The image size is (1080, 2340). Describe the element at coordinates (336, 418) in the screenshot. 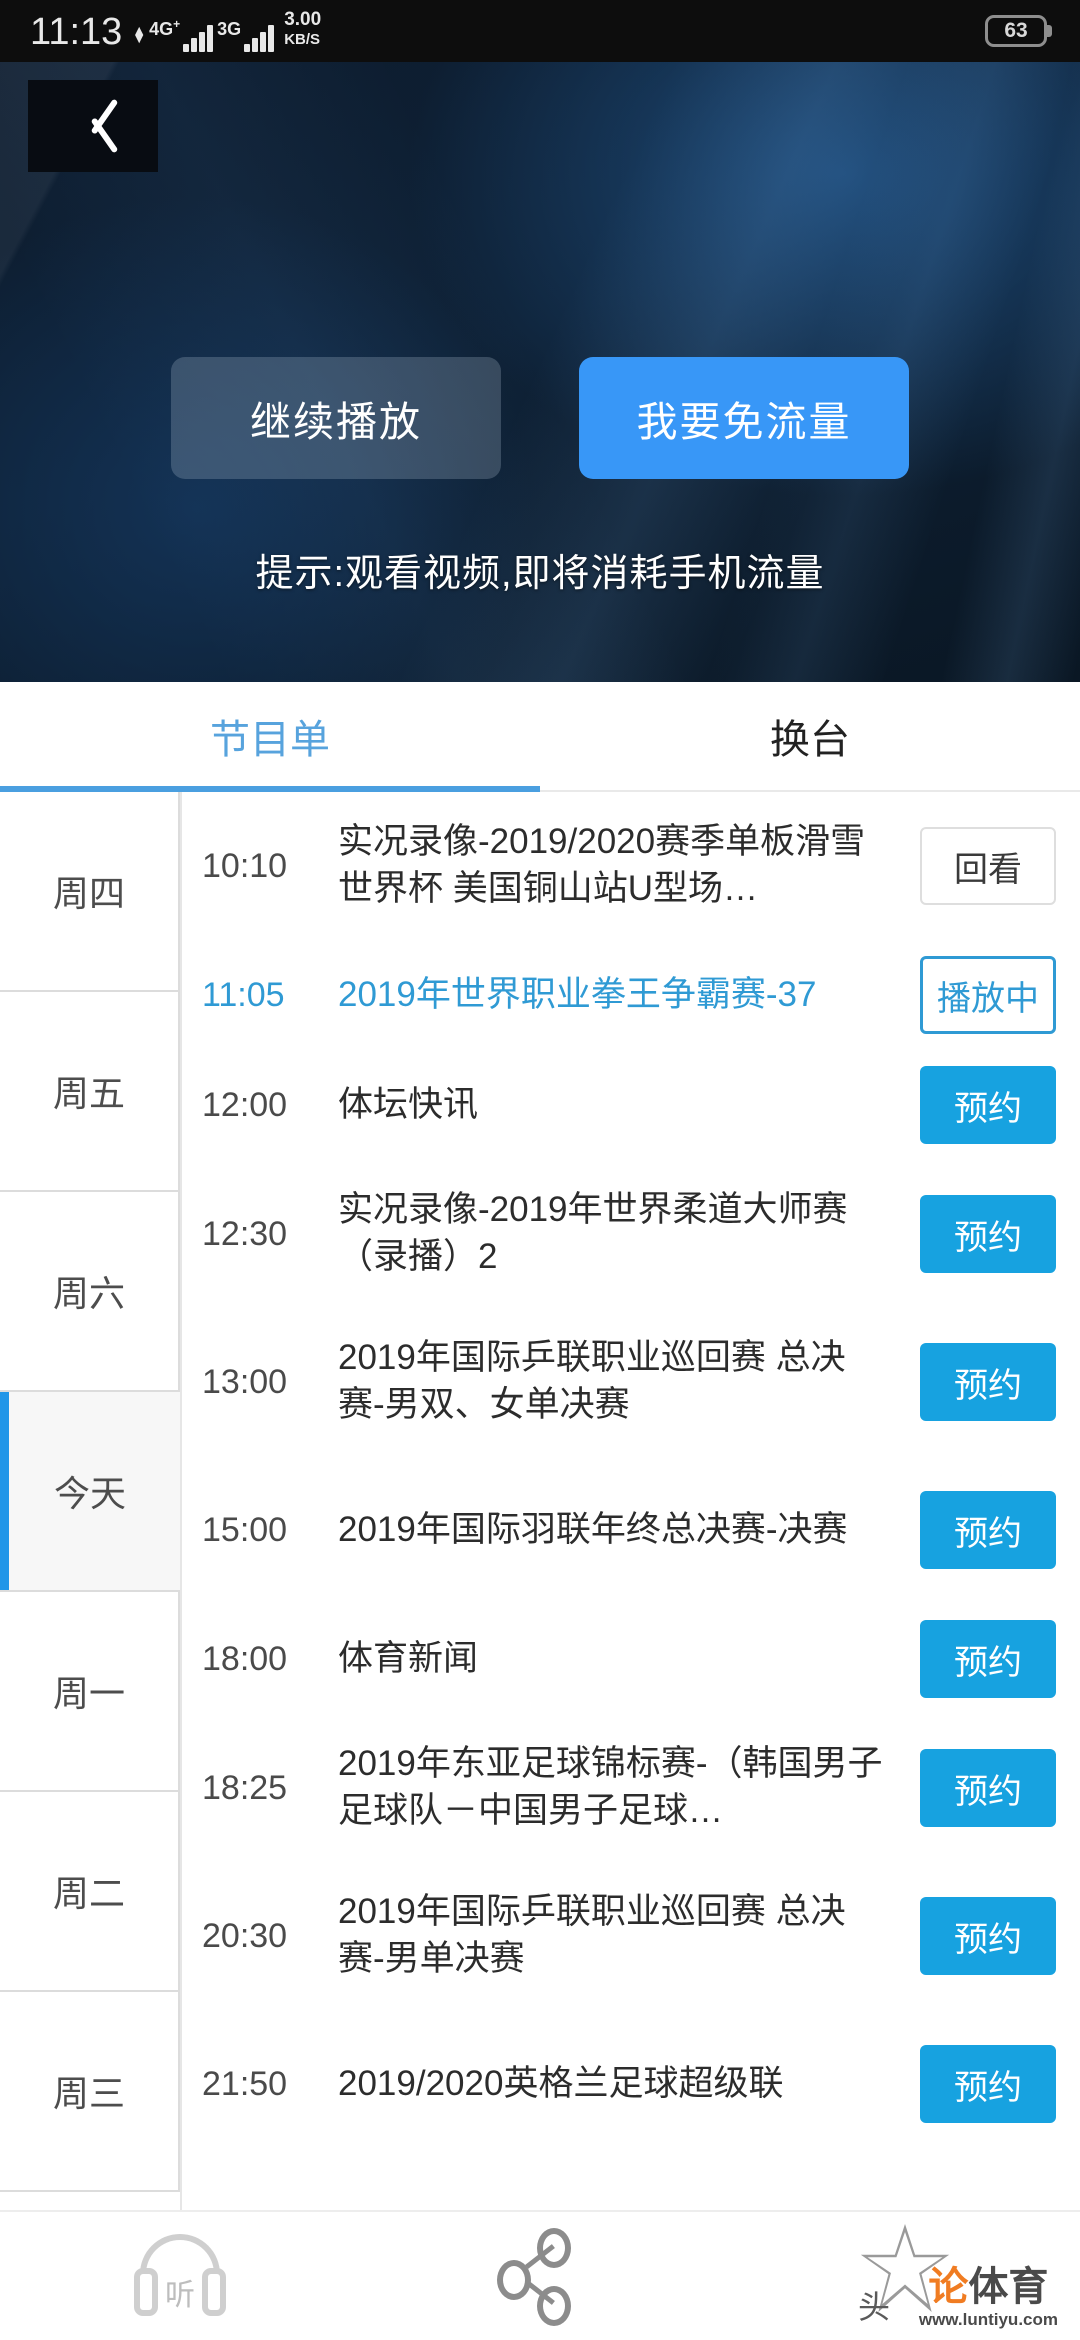

I see `continue-play-button: 继续播放` at that location.